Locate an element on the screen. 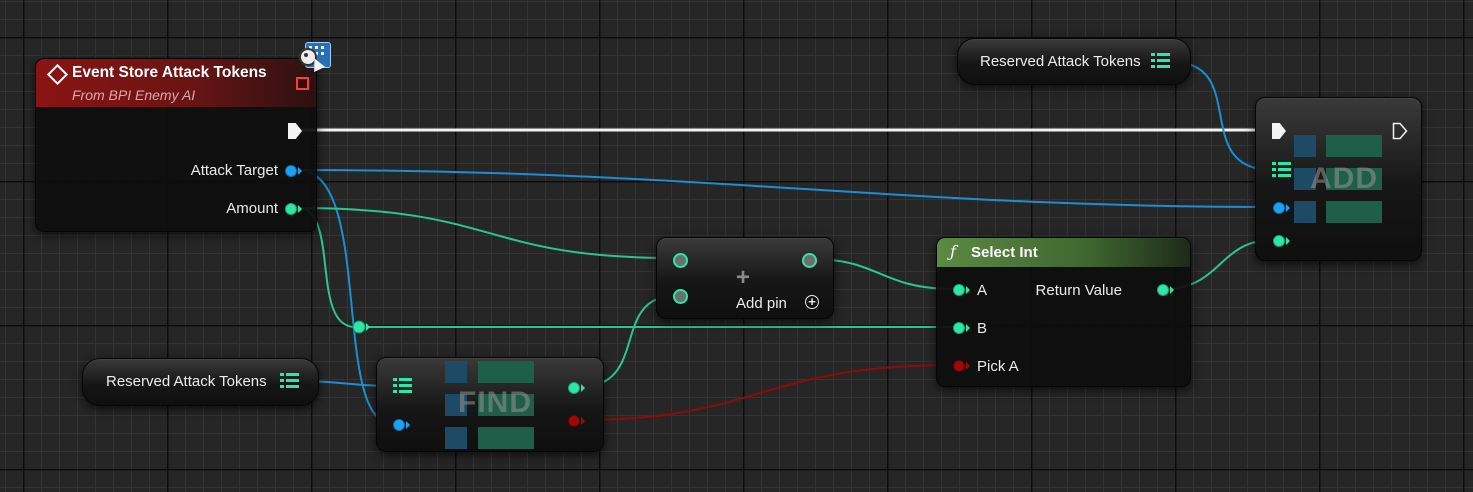 This screenshot has width=1473, height=492. array-add-node: ADD is located at coordinates (1338, 179).